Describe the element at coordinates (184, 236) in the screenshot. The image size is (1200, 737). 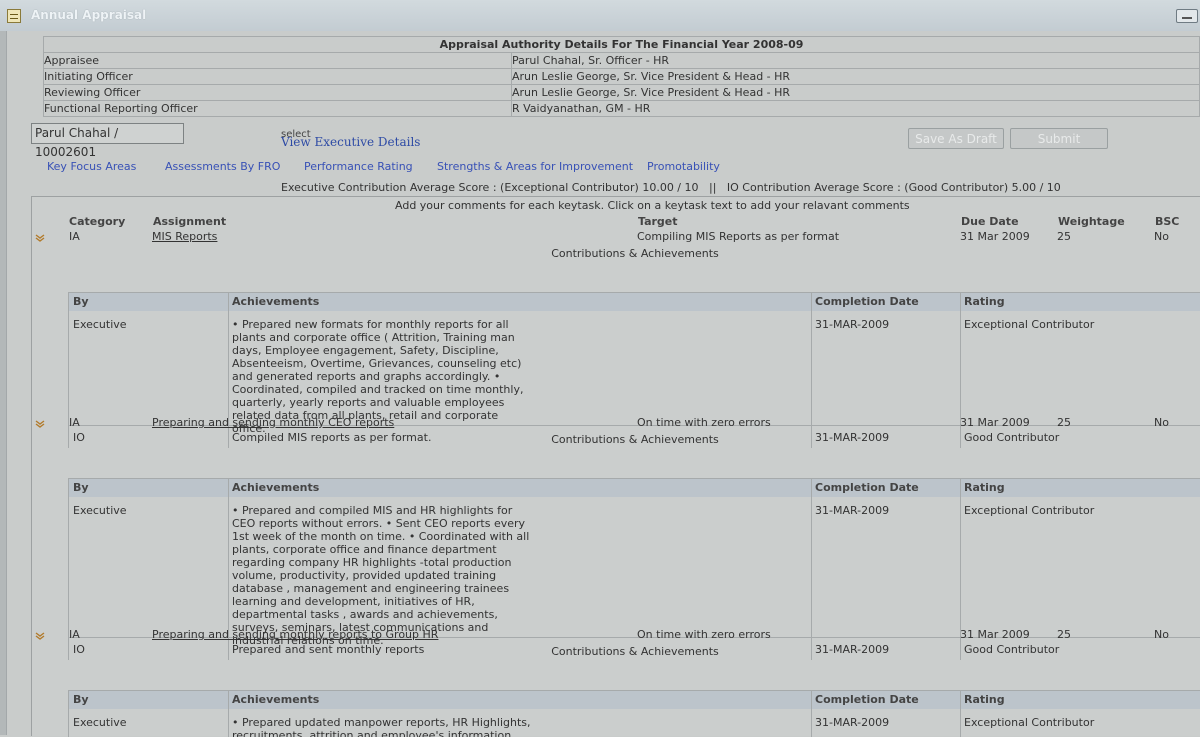
I see `task-assignment-link: MIS Reports` at that location.